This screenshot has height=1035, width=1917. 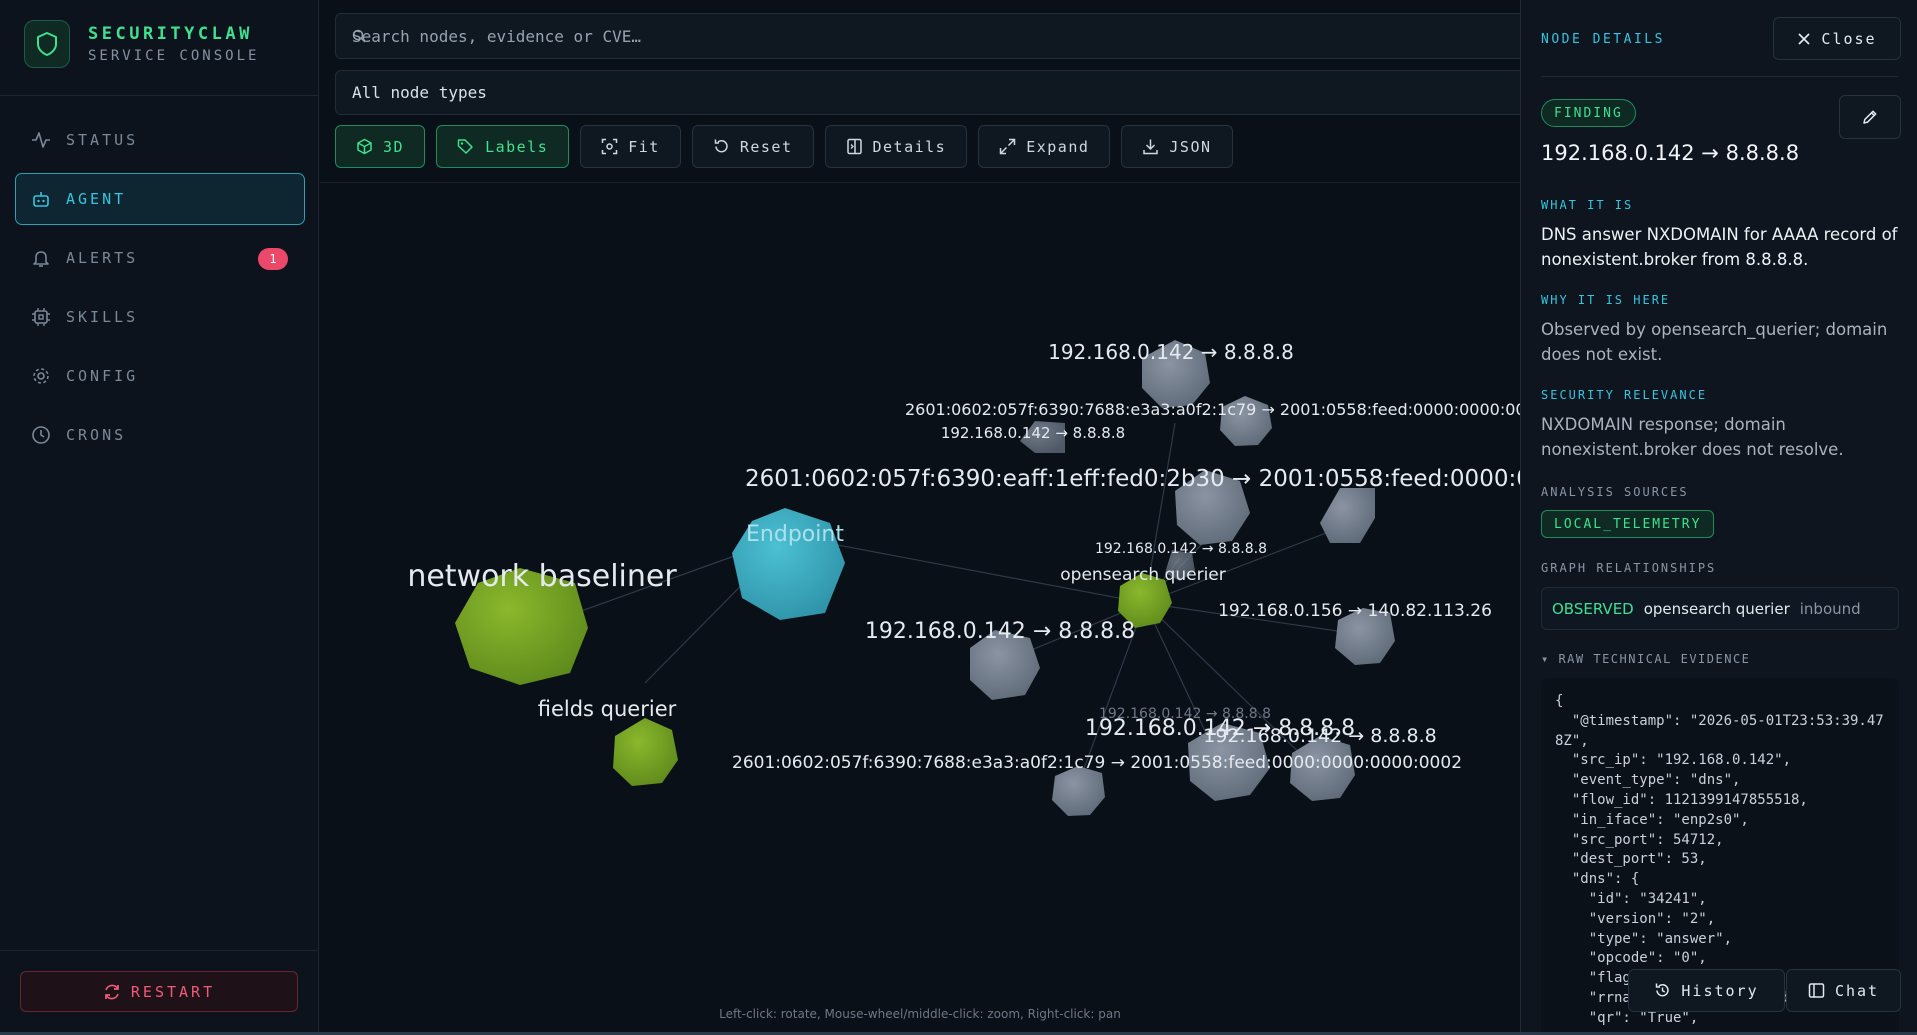 I want to click on edit-button, so click(x=1870, y=117).